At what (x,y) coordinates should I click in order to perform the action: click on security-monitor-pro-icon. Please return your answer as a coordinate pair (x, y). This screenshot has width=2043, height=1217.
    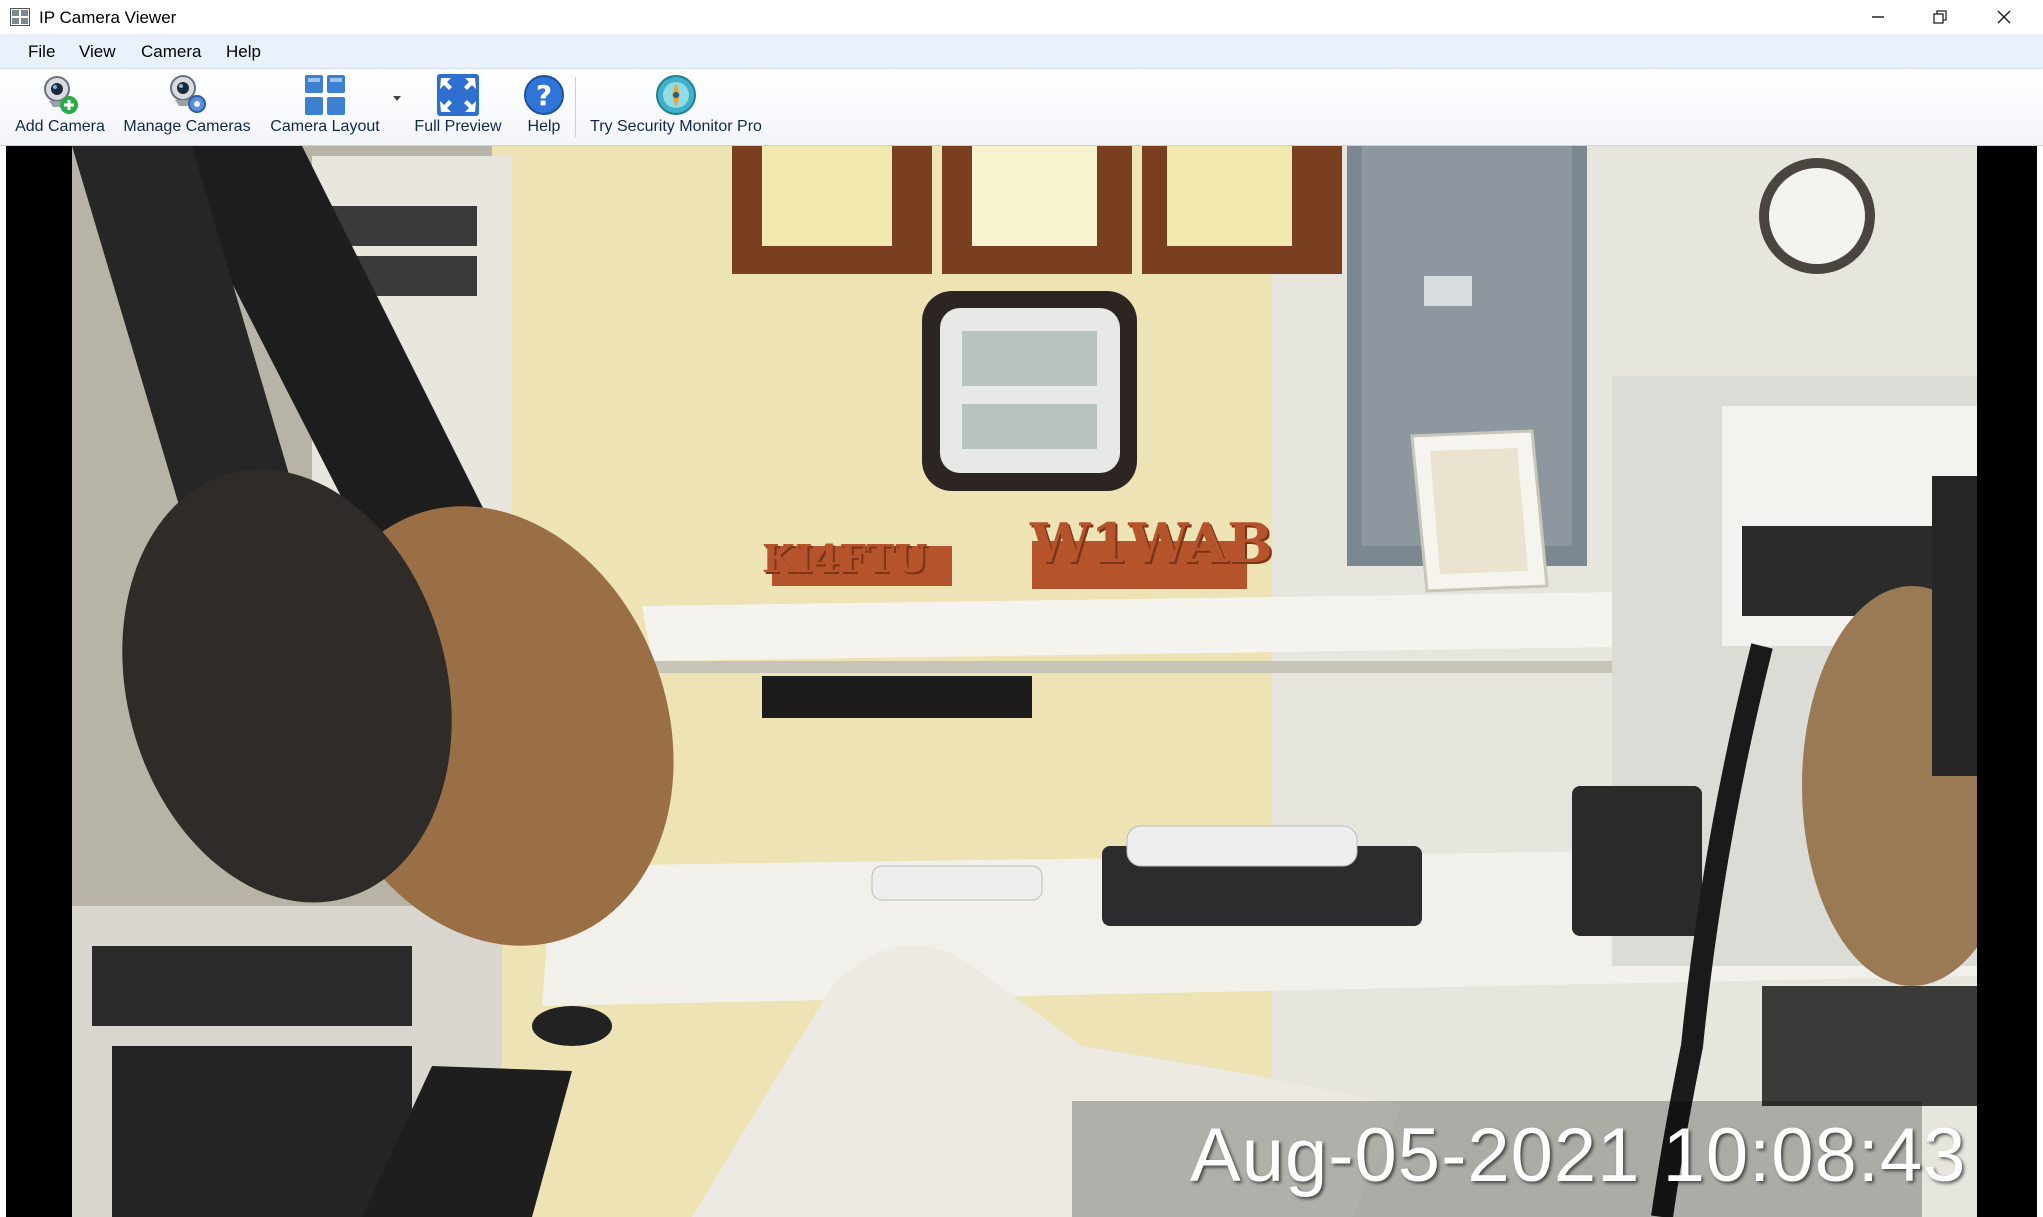
    Looking at the image, I should click on (676, 95).